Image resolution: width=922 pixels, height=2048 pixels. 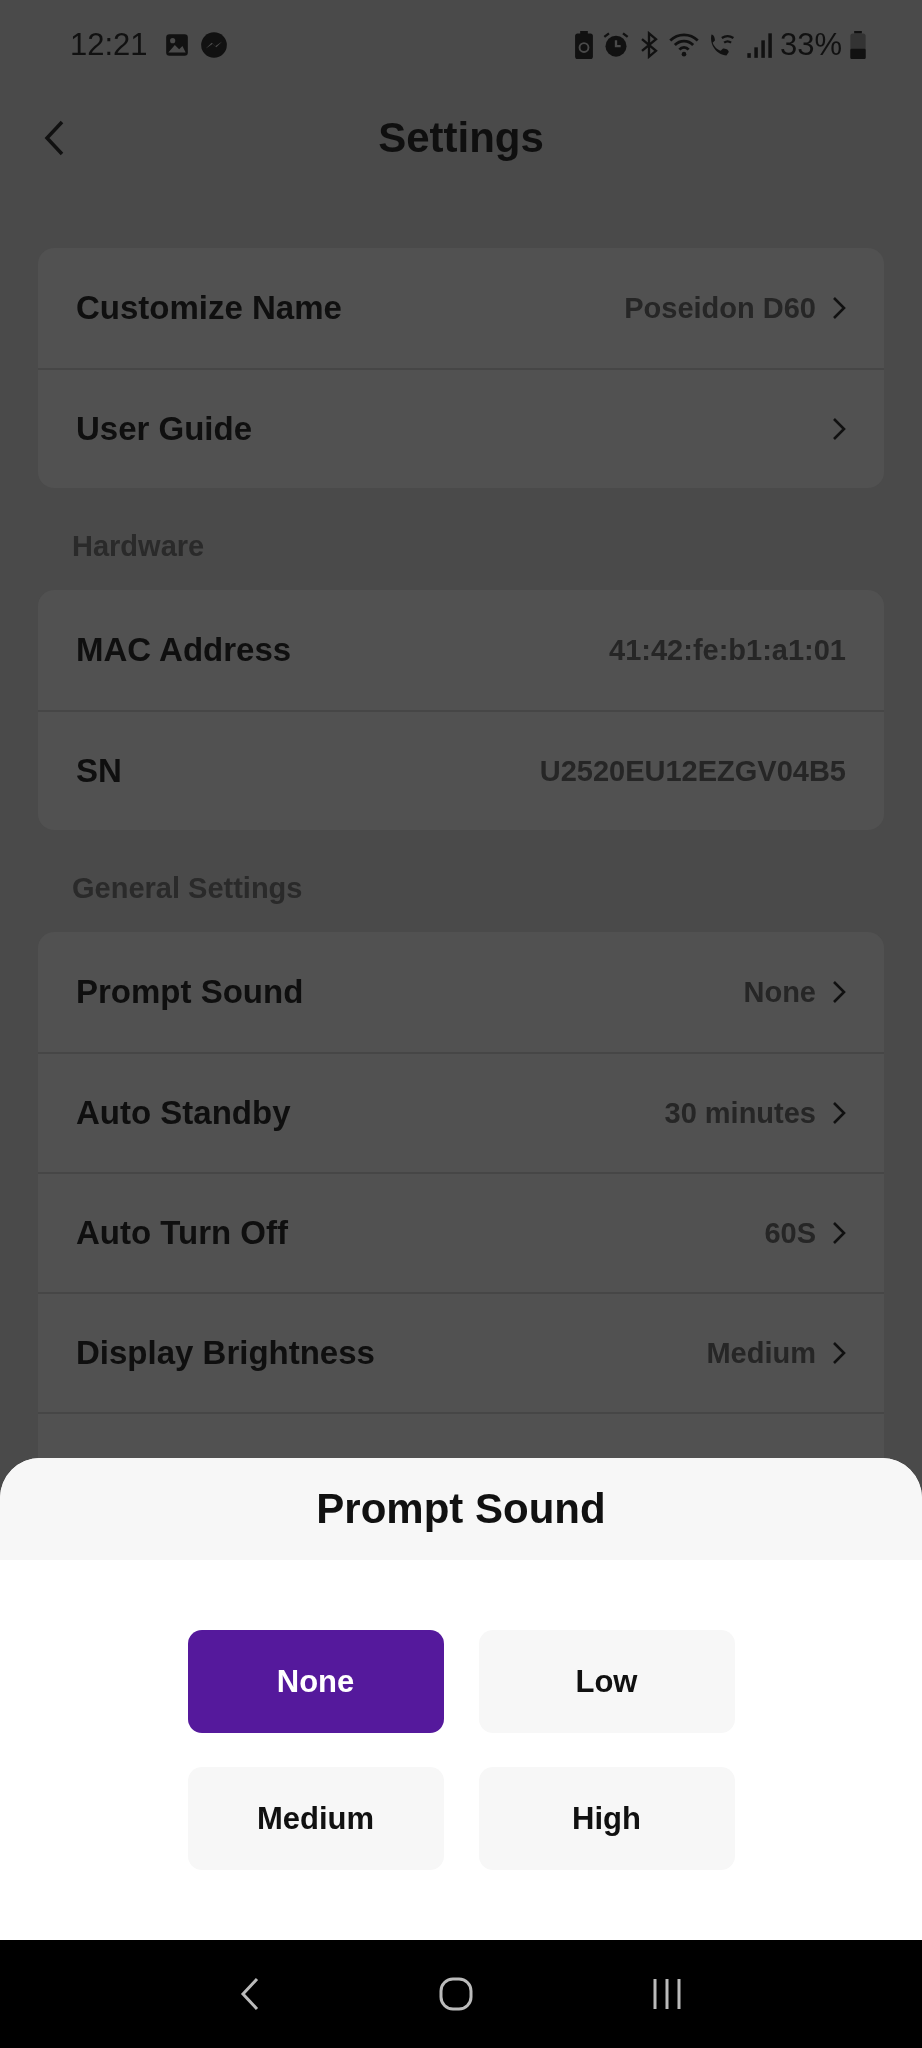 What do you see at coordinates (164, 429) in the screenshot?
I see `row-label: User Guide` at bounding box center [164, 429].